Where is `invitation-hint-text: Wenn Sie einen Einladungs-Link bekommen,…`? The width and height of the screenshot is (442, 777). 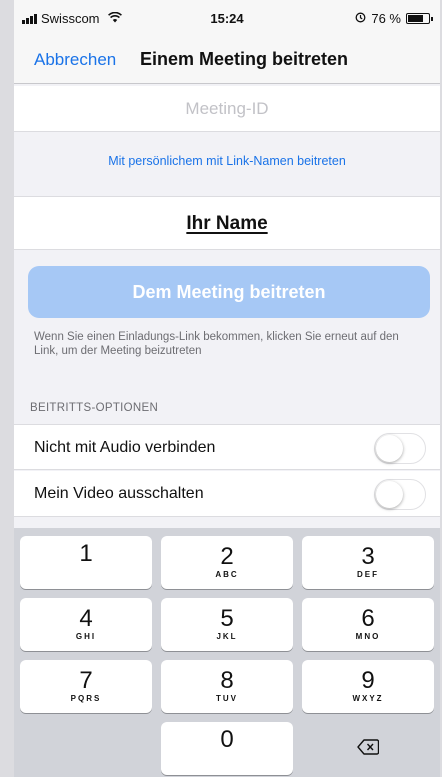 invitation-hint-text: Wenn Sie einen Einladungs-Link bekommen,… is located at coordinates (216, 344).